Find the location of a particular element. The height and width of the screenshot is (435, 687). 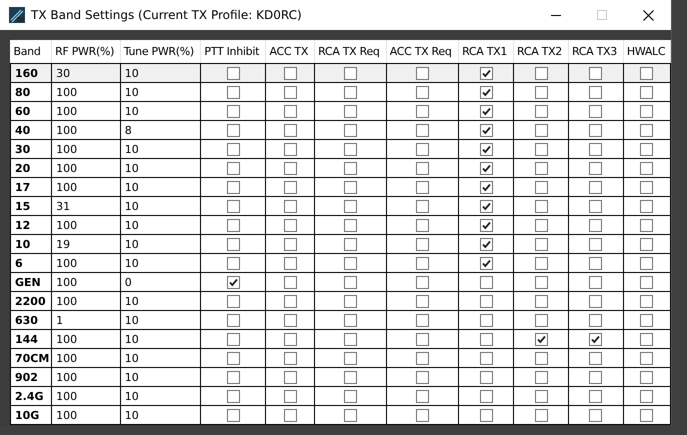

column-header: RF PWR(%) is located at coordinates (86, 52).